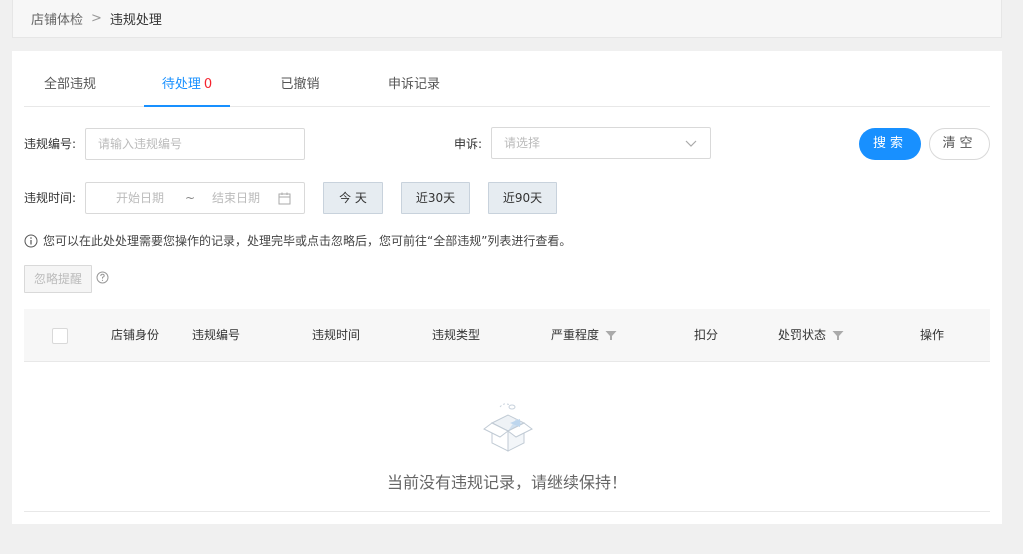  What do you see at coordinates (181, 84) in the screenshot?
I see `tab-label: 待处理` at bounding box center [181, 84].